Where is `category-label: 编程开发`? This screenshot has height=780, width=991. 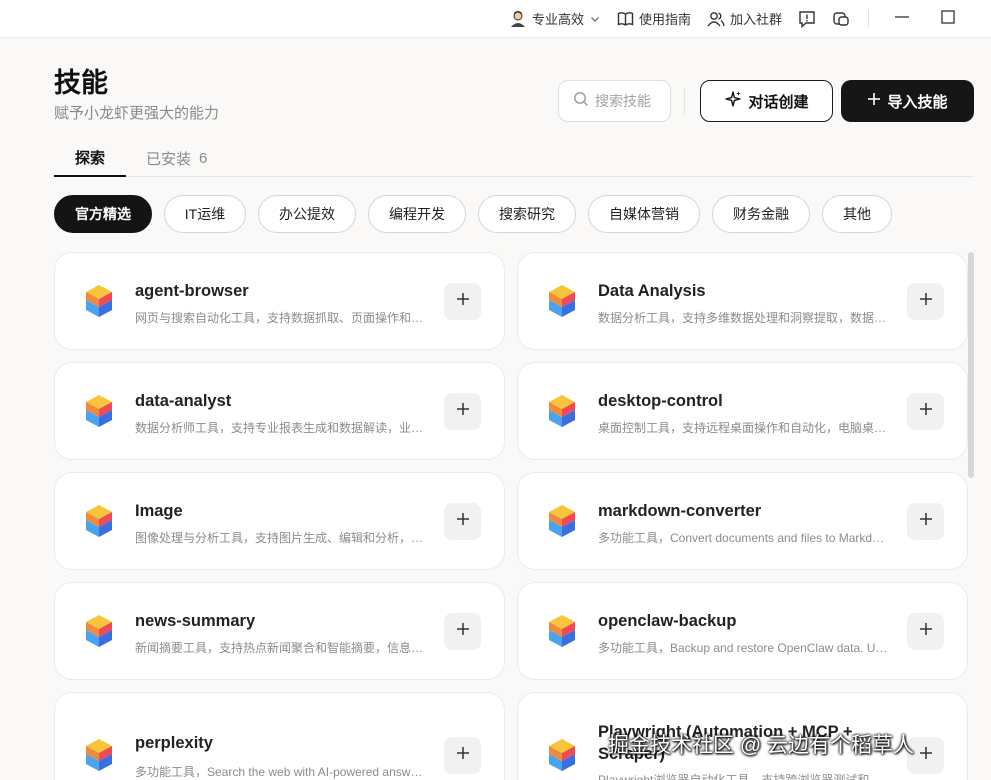 category-label: 编程开发 is located at coordinates (417, 214).